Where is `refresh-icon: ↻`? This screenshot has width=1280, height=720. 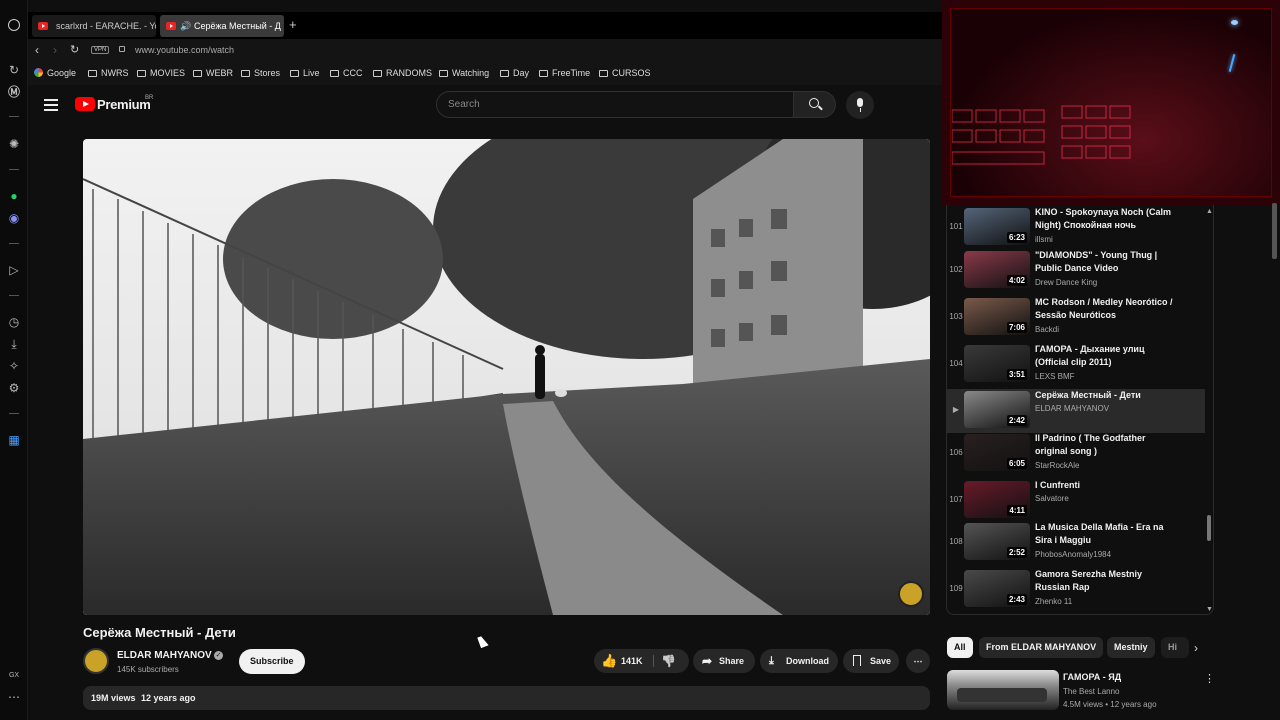 refresh-icon: ↻ is located at coordinates (14, 70).